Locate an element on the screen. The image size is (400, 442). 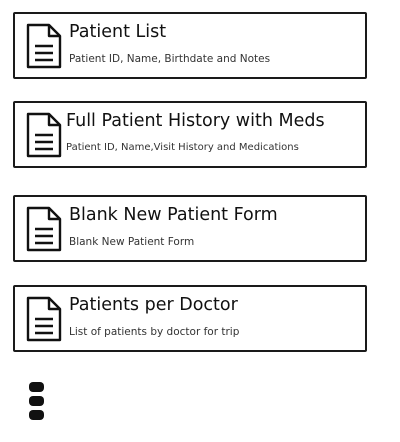
report-subtitle: List of patients by doctor for trip is located at coordinates (154, 332).